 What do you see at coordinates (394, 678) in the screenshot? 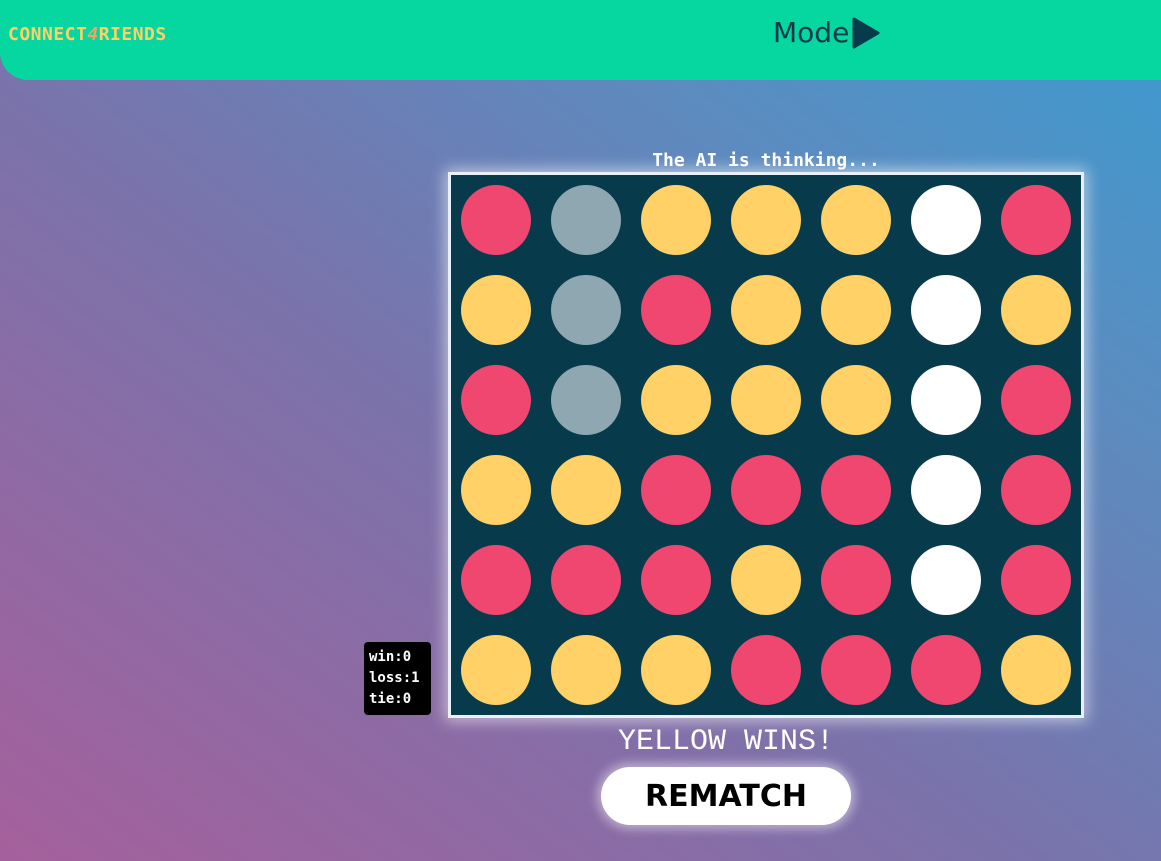
I see `score-loss: loss:1` at bounding box center [394, 678].